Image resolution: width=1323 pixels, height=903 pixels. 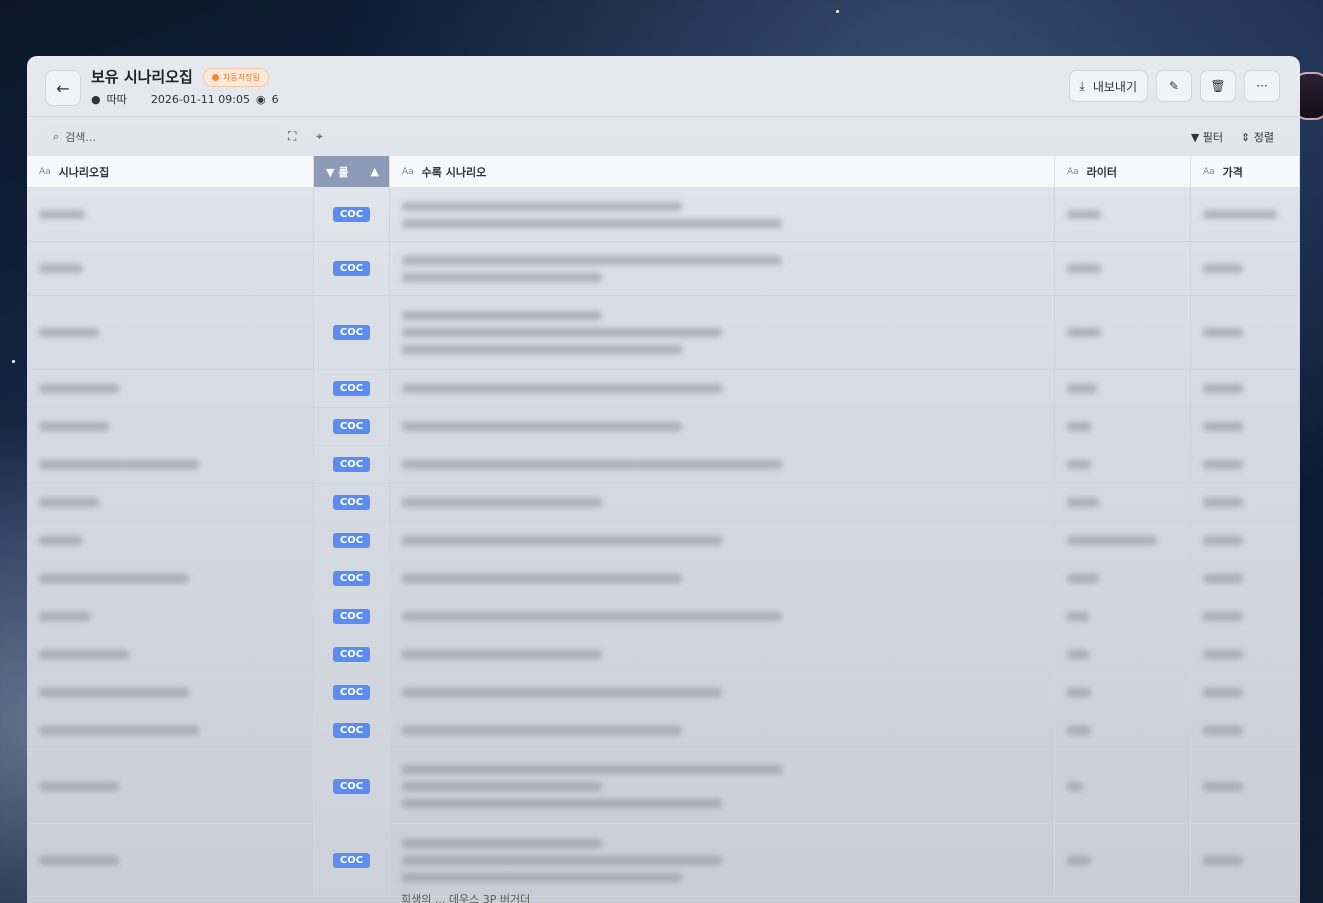 I want to click on filter-button: ▼ 필터, so click(x=1207, y=137).